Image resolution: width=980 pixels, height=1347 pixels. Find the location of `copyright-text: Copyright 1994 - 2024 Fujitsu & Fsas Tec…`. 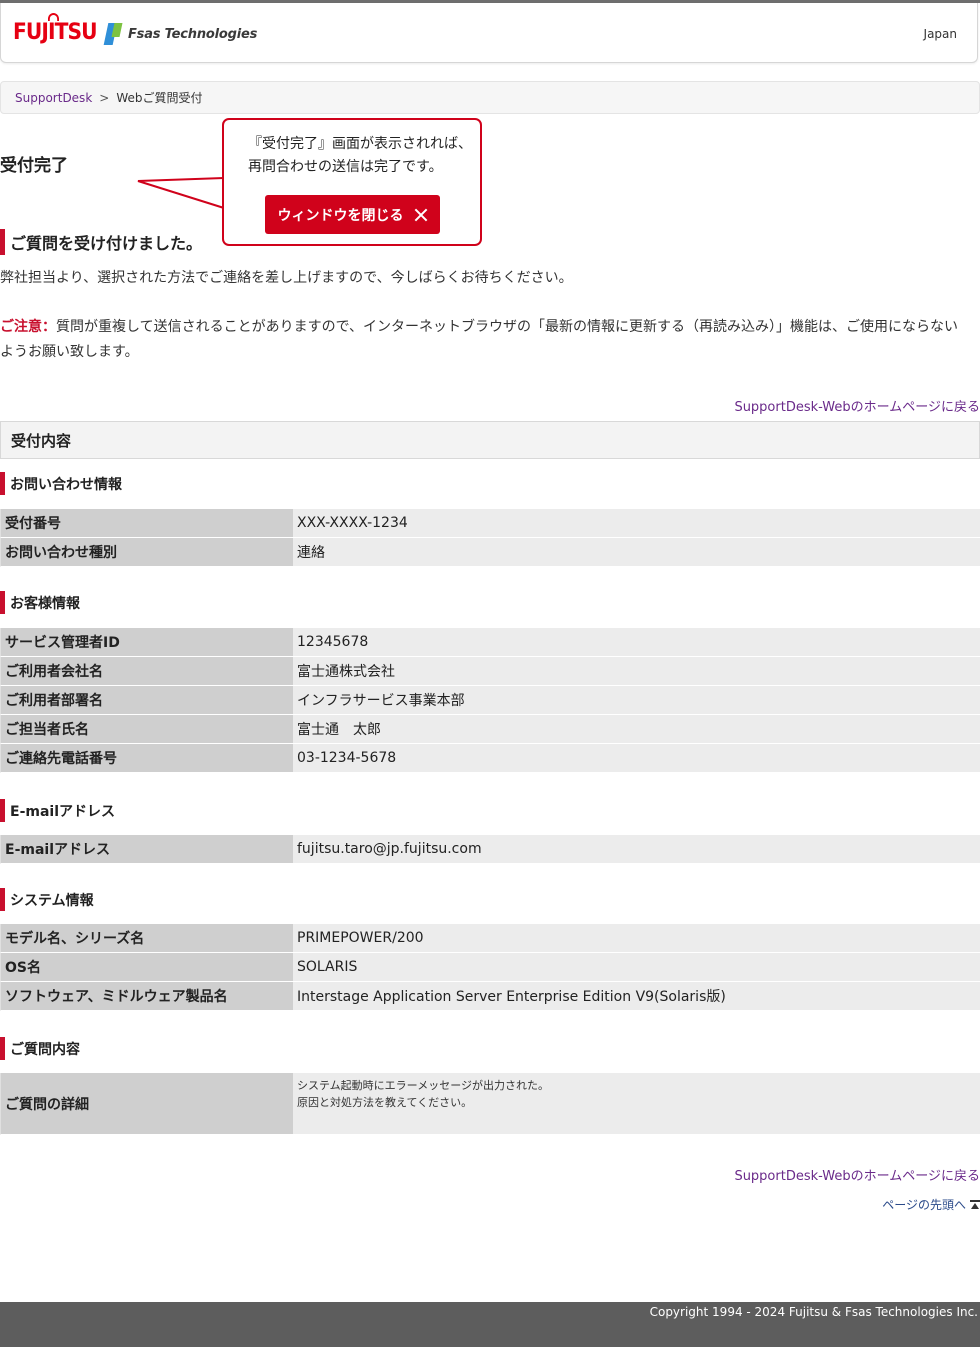

copyright-text: Copyright 1994 - 2024 Fujitsu & Fsas Tec… is located at coordinates (813, 1312).